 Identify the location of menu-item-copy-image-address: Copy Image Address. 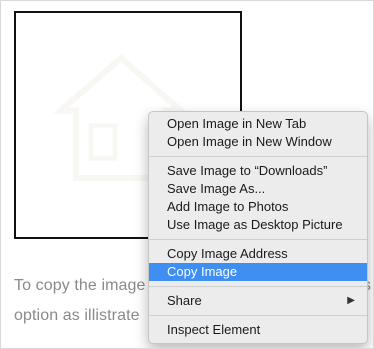
(258, 254).